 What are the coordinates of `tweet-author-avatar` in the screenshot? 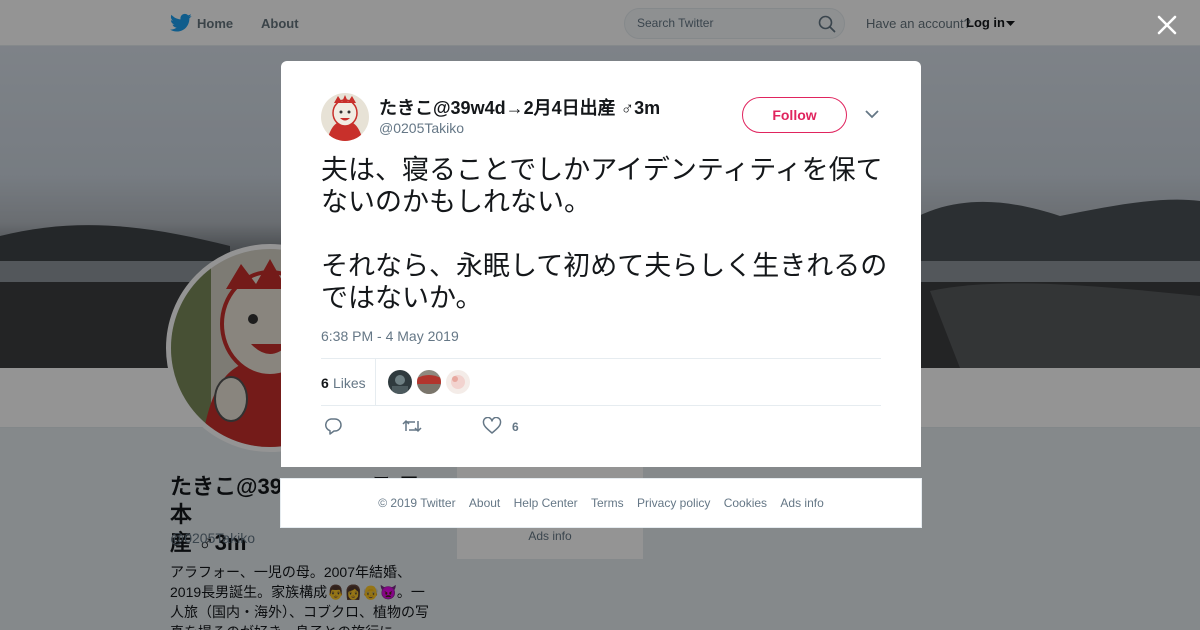 It's located at (345, 117).